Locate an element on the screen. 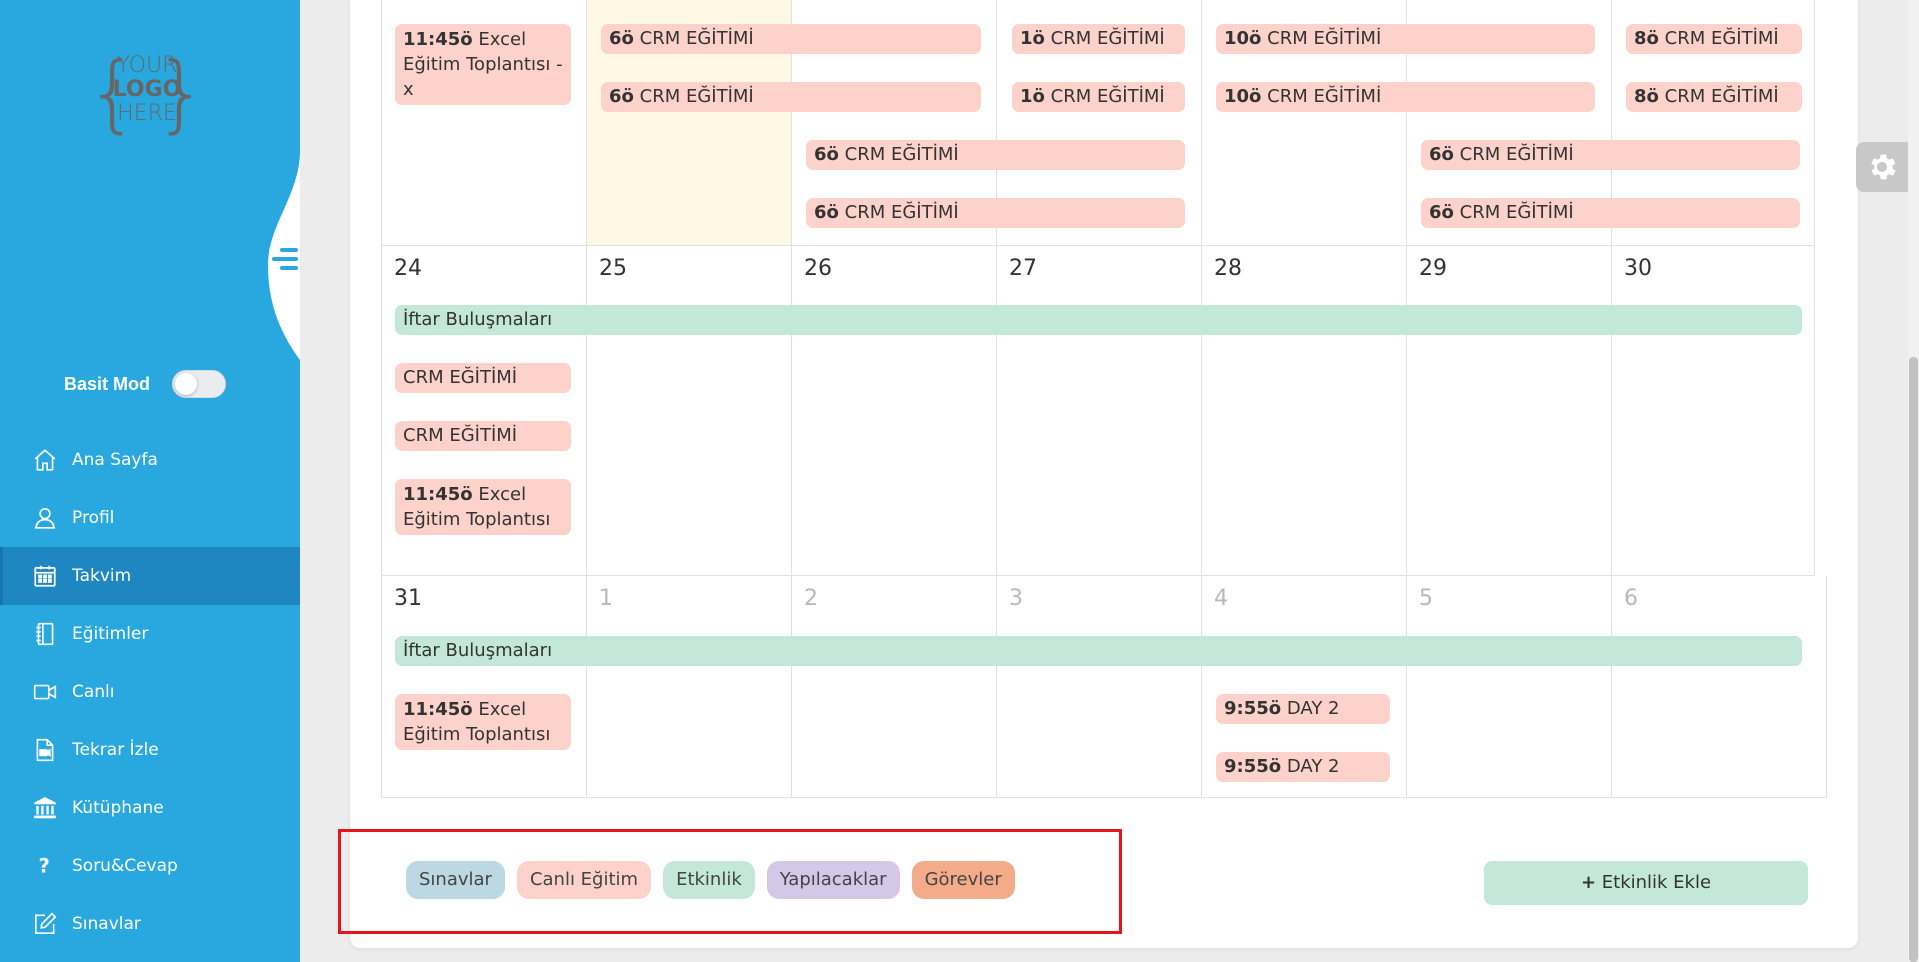  calendar-event: 11:45ö Excel Eğitim Toplantısı - x is located at coordinates (483, 64).